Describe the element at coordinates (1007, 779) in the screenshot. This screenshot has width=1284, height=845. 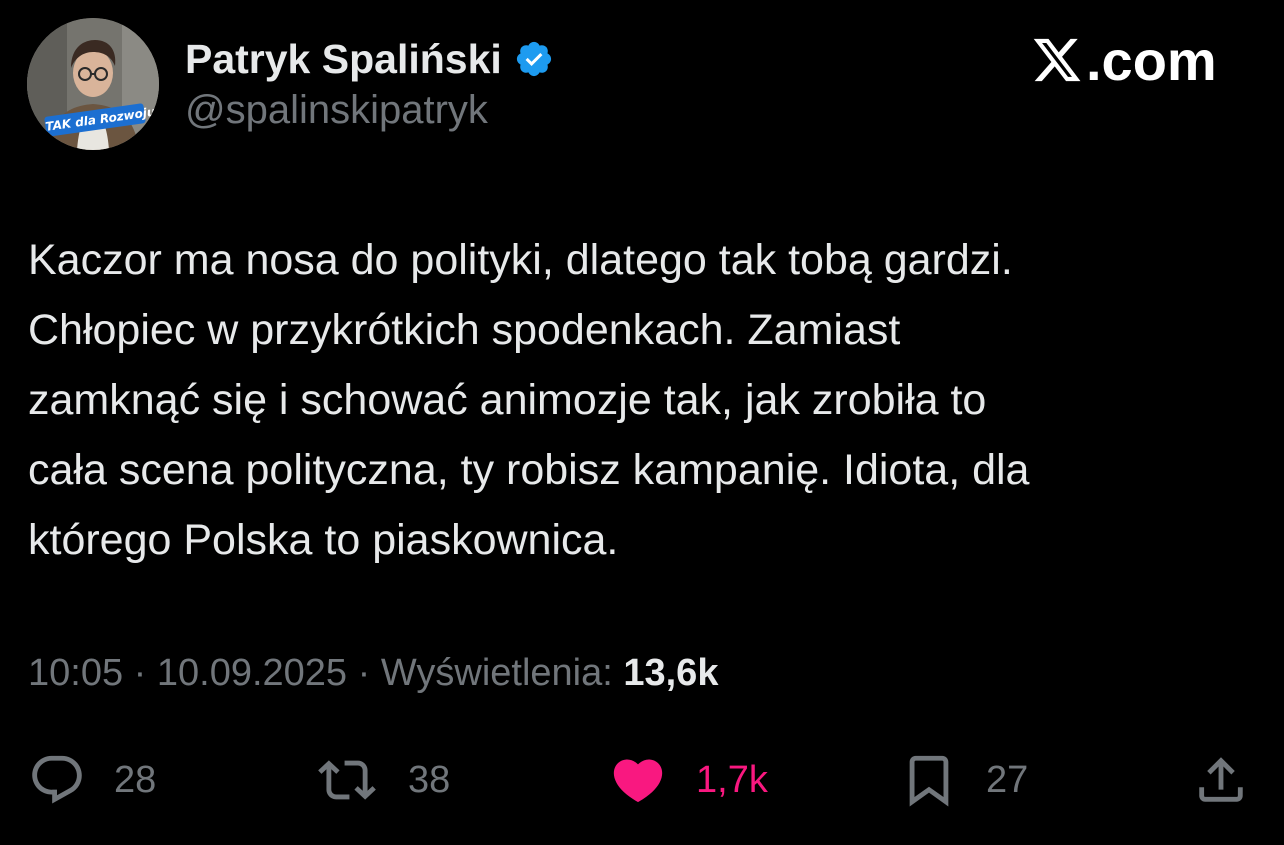
I see `bookmark-count: 27` at that location.